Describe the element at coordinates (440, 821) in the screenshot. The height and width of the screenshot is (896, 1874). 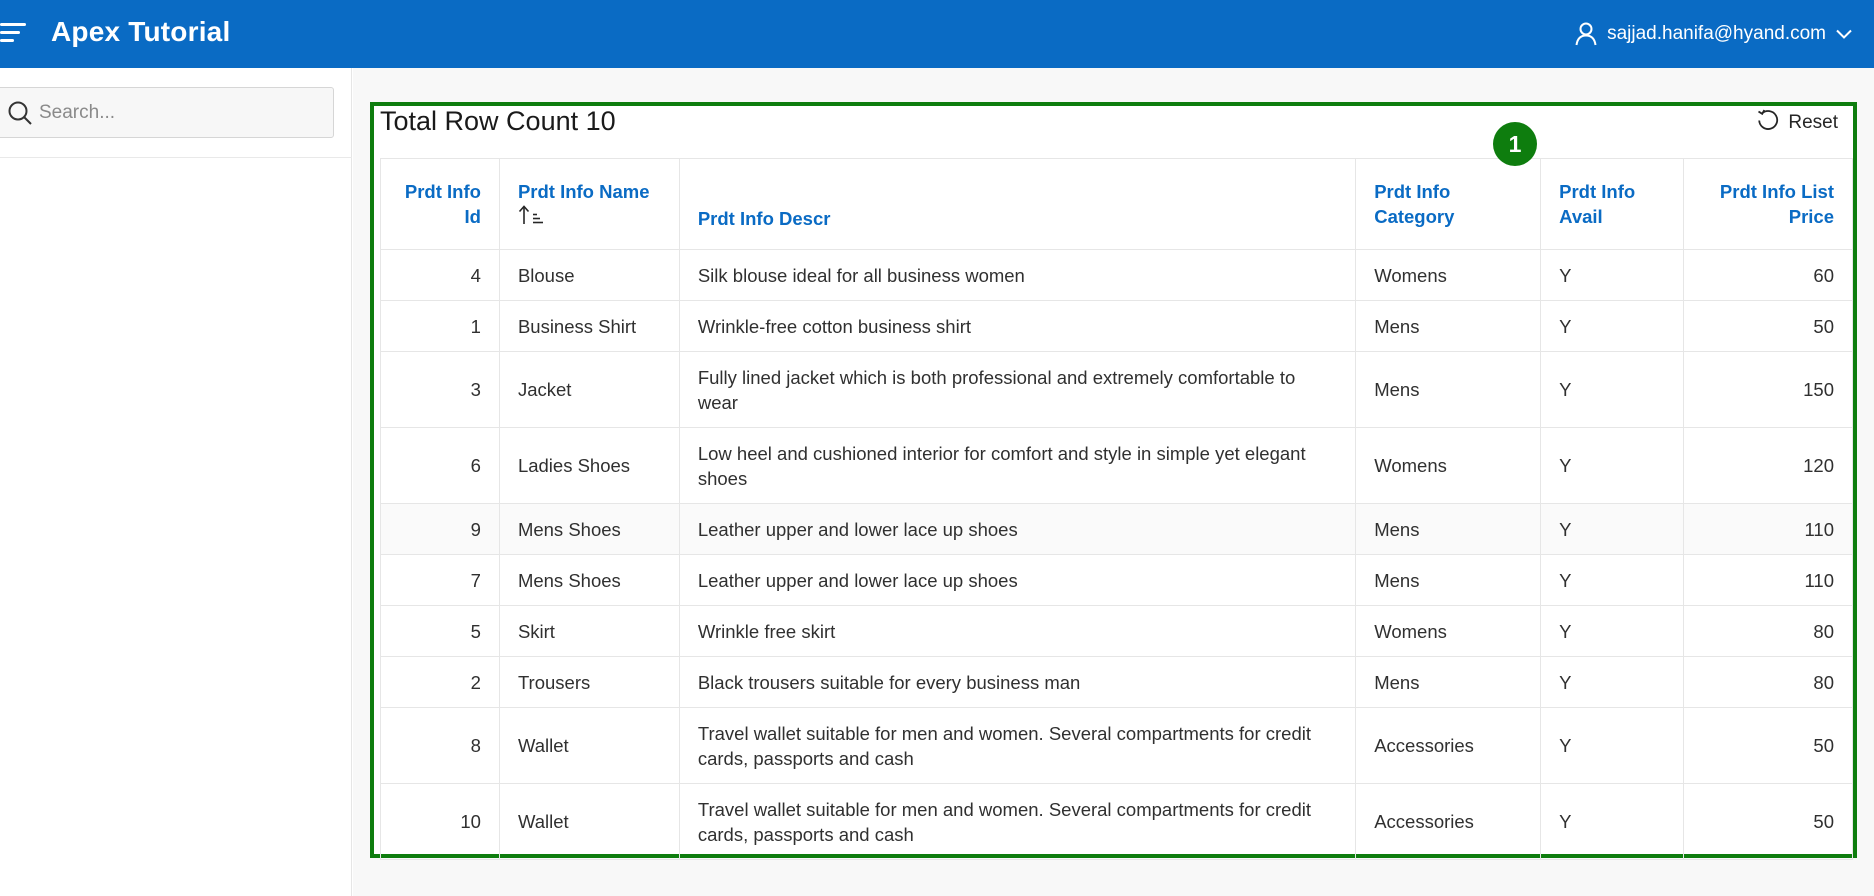
I see `cell-id: 10` at that location.